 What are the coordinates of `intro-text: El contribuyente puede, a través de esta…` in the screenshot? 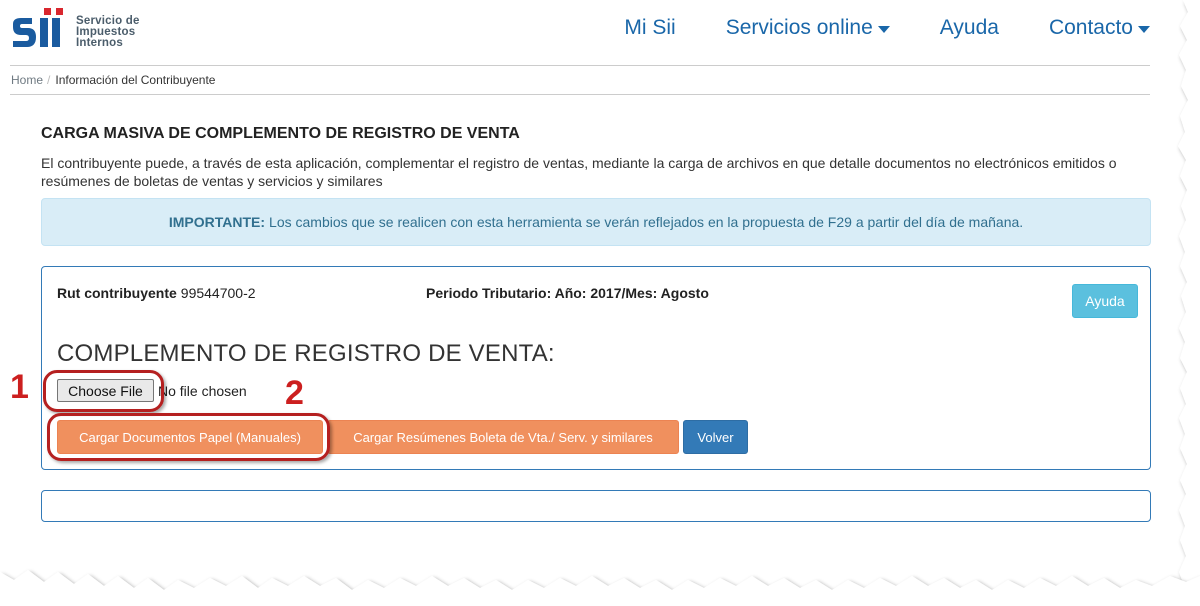 It's located at (579, 172).